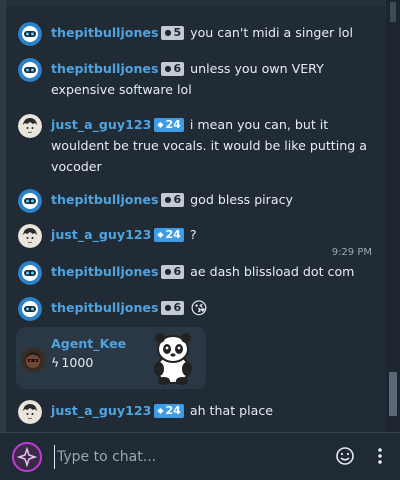 The height and width of the screenshot is (480, 400). Describe the element at coordinates (393, 394) in the screenshot. I see `scrollbar-thumb` at that location.